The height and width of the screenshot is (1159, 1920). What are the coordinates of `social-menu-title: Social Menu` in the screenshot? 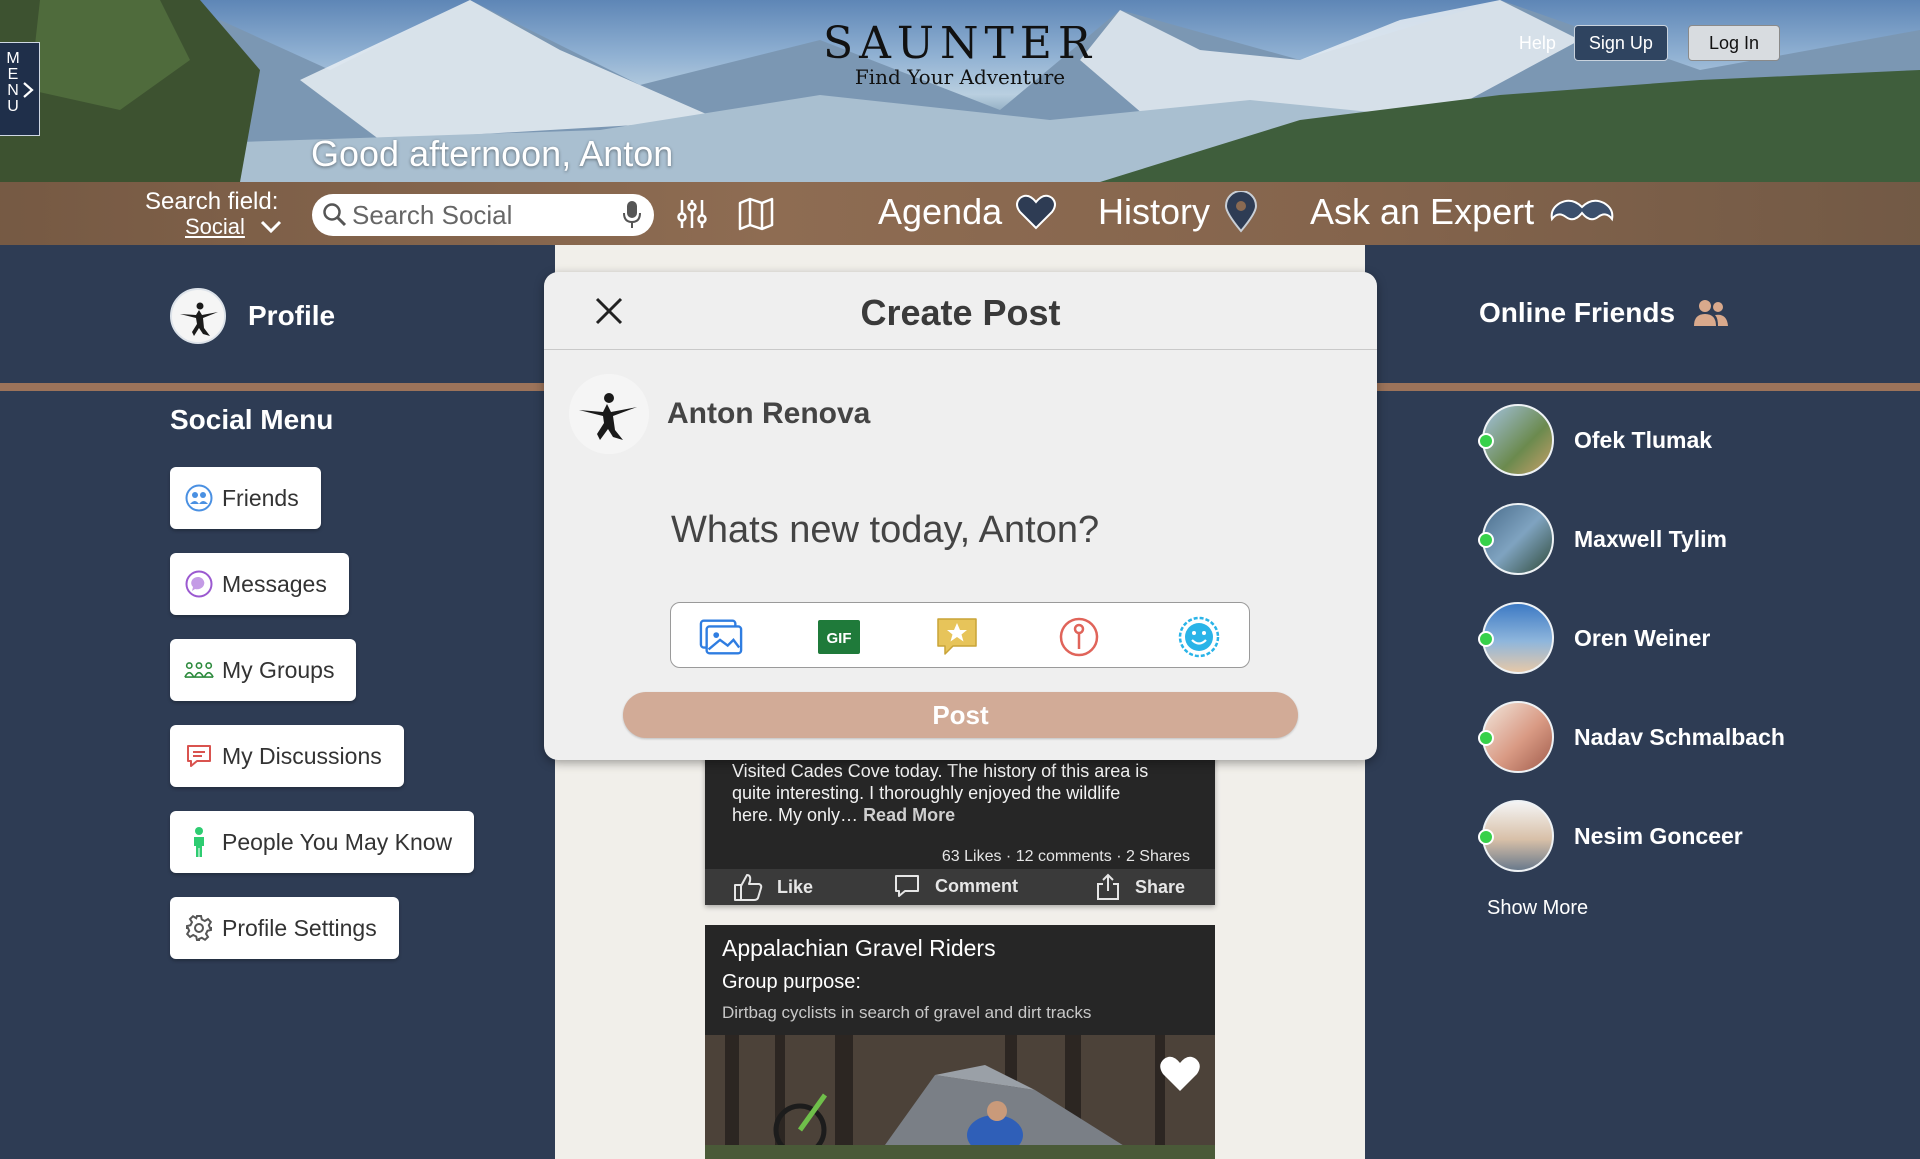 It's located at (252, 419).